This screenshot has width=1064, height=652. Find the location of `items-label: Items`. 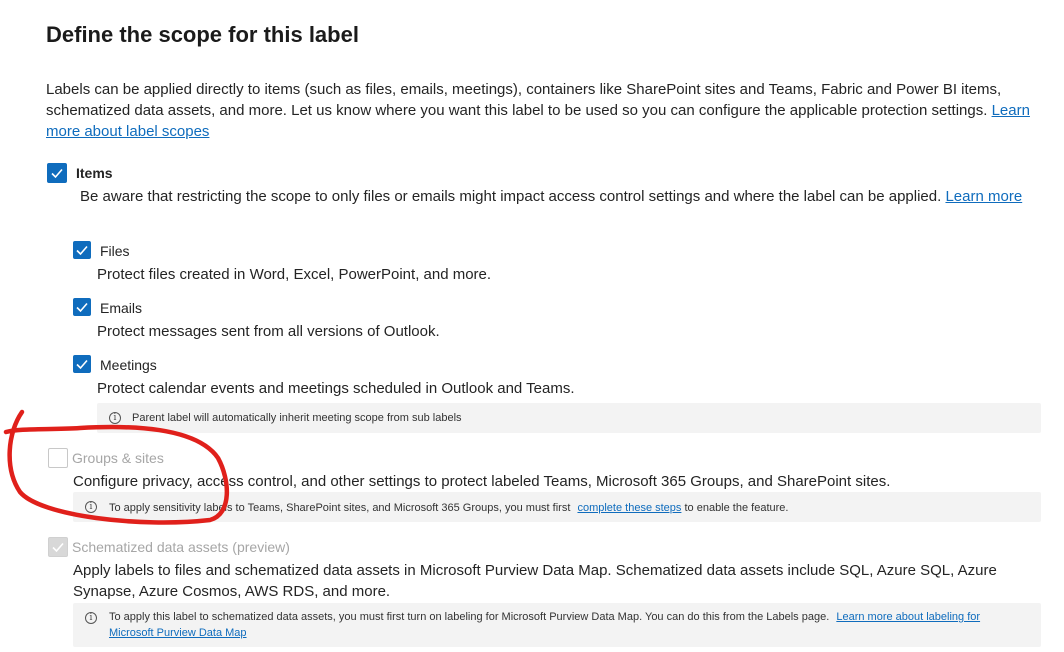

items-label: Items is located at coordinates (94, 173).